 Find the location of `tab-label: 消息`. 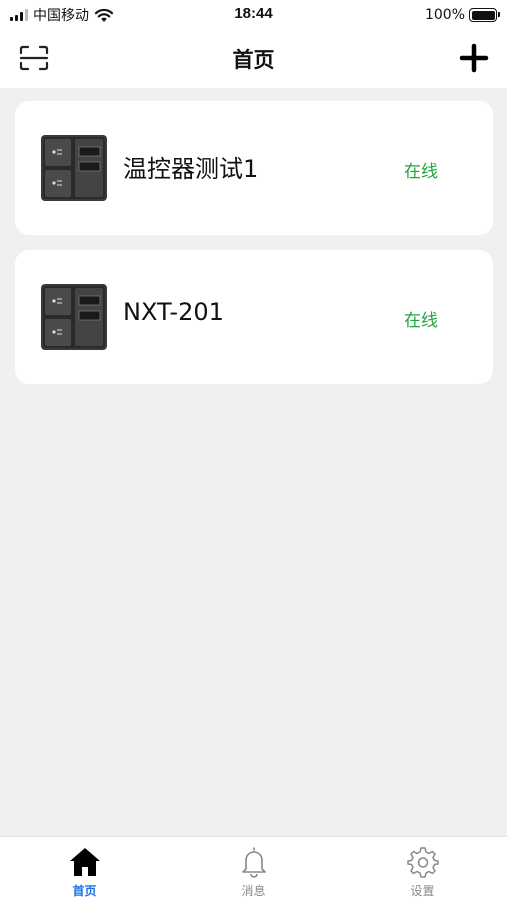

tab-label: 消息 is located at coordinates (253, 891).